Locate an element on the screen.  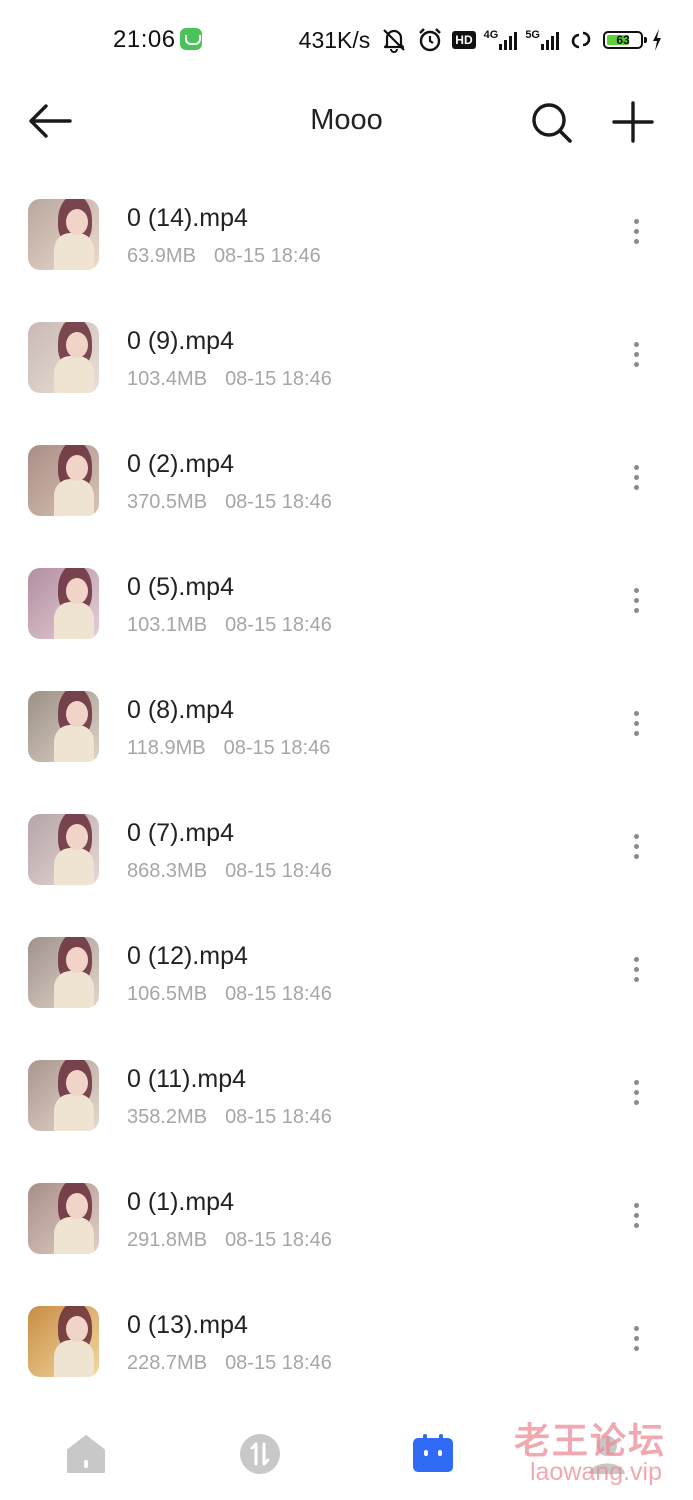
search-button is located at coordinates (551, 122).